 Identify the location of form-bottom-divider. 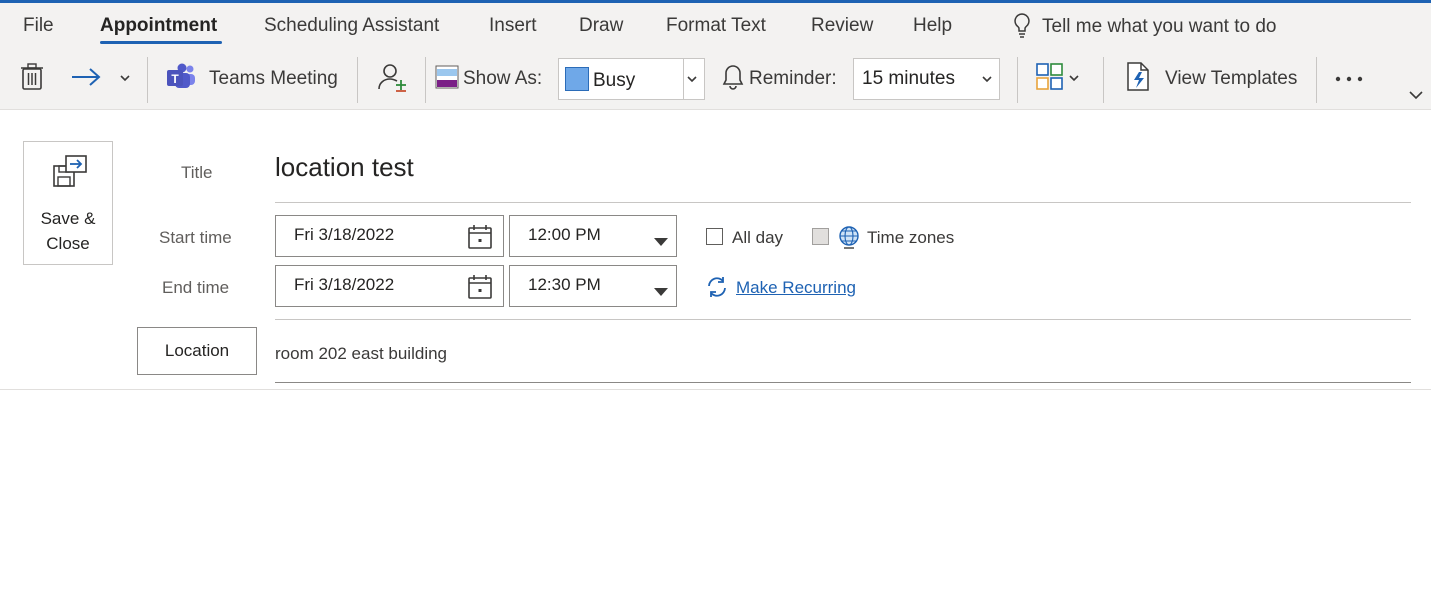
(715, 389).